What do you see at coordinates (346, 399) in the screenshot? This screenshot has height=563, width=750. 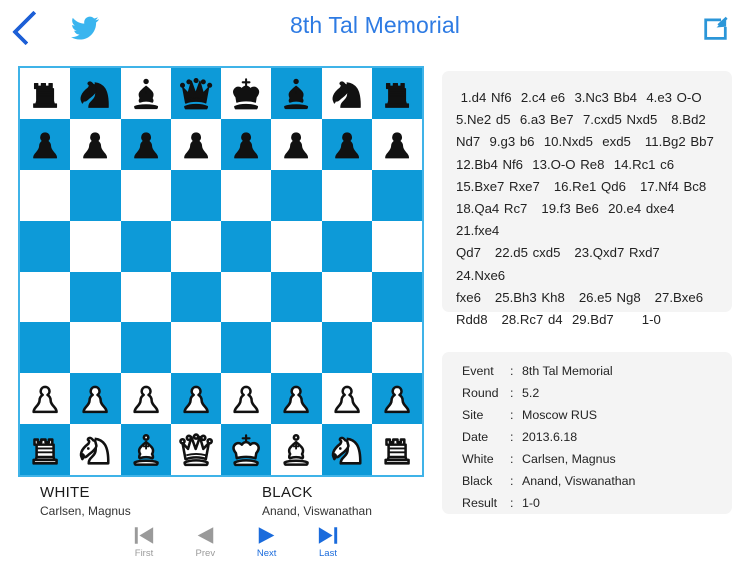 I see `square-g2` at bounding box center [346, 399].